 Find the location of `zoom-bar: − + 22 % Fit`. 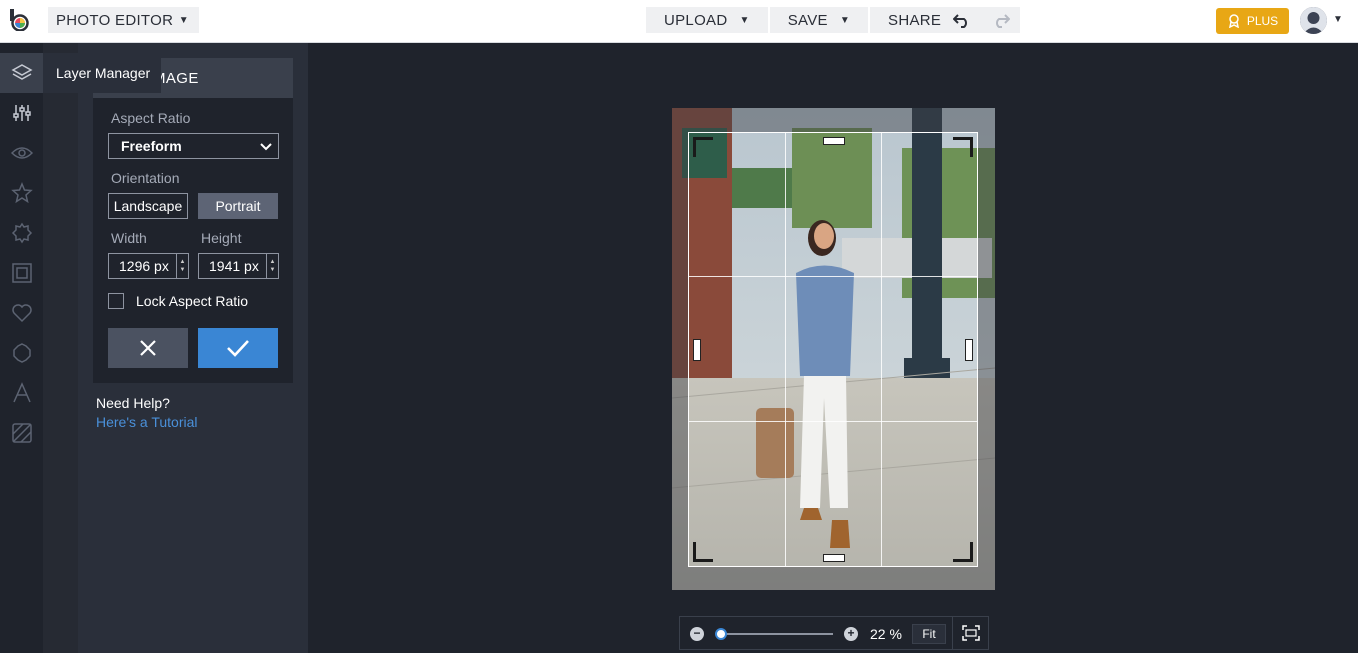

zoom-bar: − + 22 % Fit is located at coordinates (834, 633).